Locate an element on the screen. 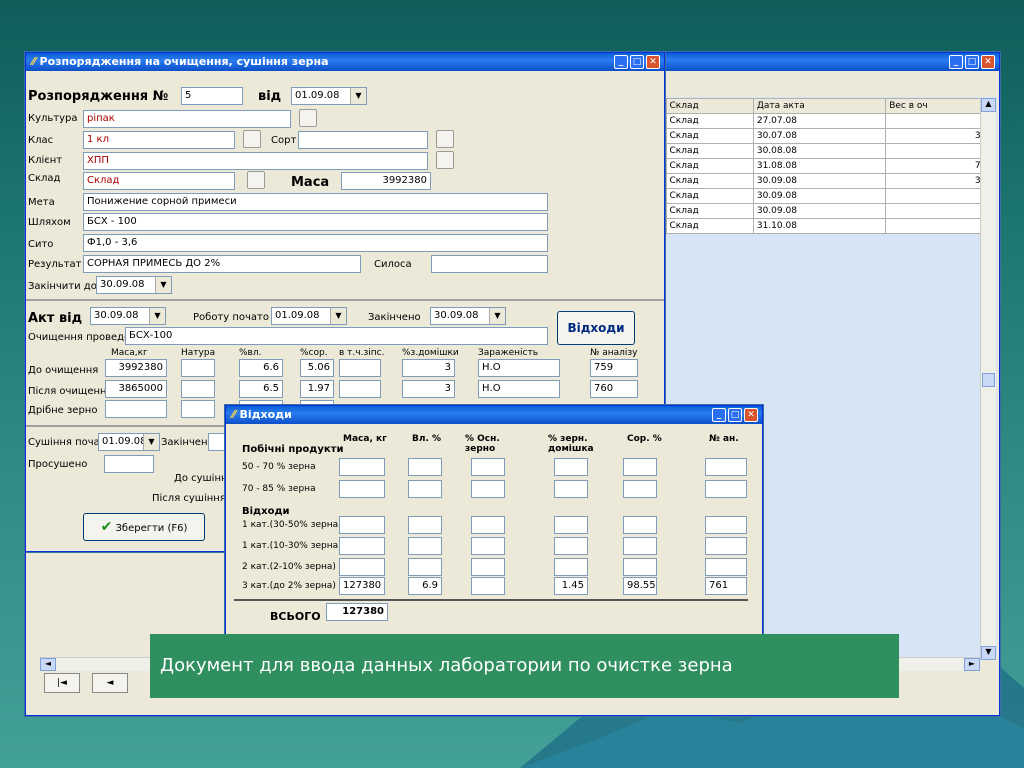 This screenshot has width=1024, height=768. lab-value-field: 3865000 is located at coordinates (136, 389).